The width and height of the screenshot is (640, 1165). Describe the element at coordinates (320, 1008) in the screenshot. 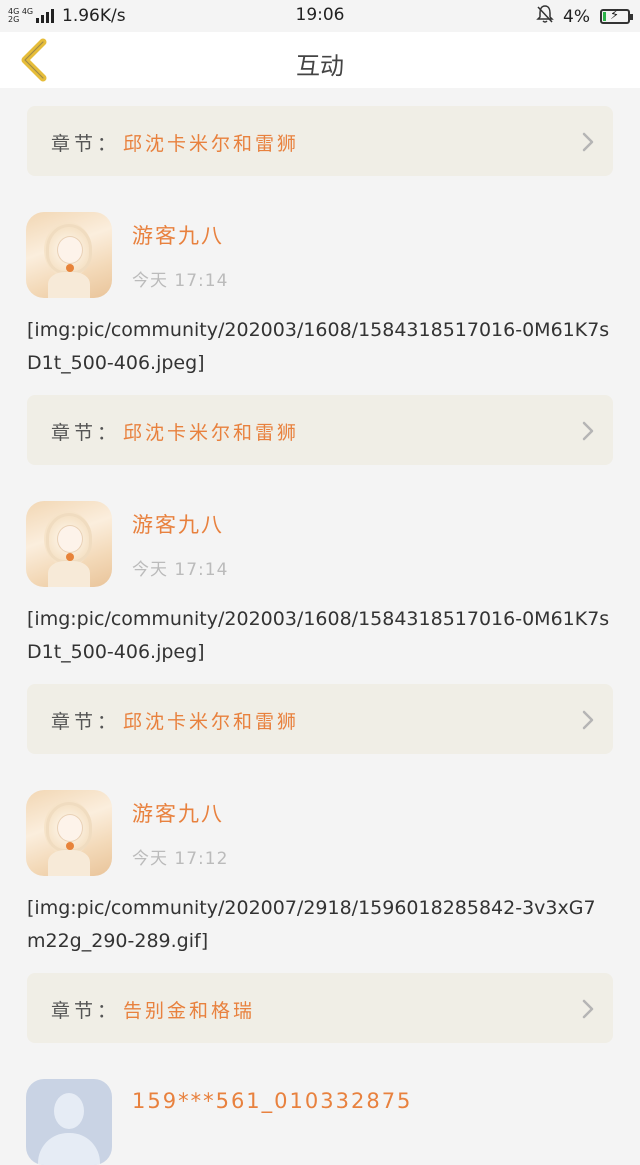

I see `chapter-link: 章节： 告别金和格瑞` at that location.